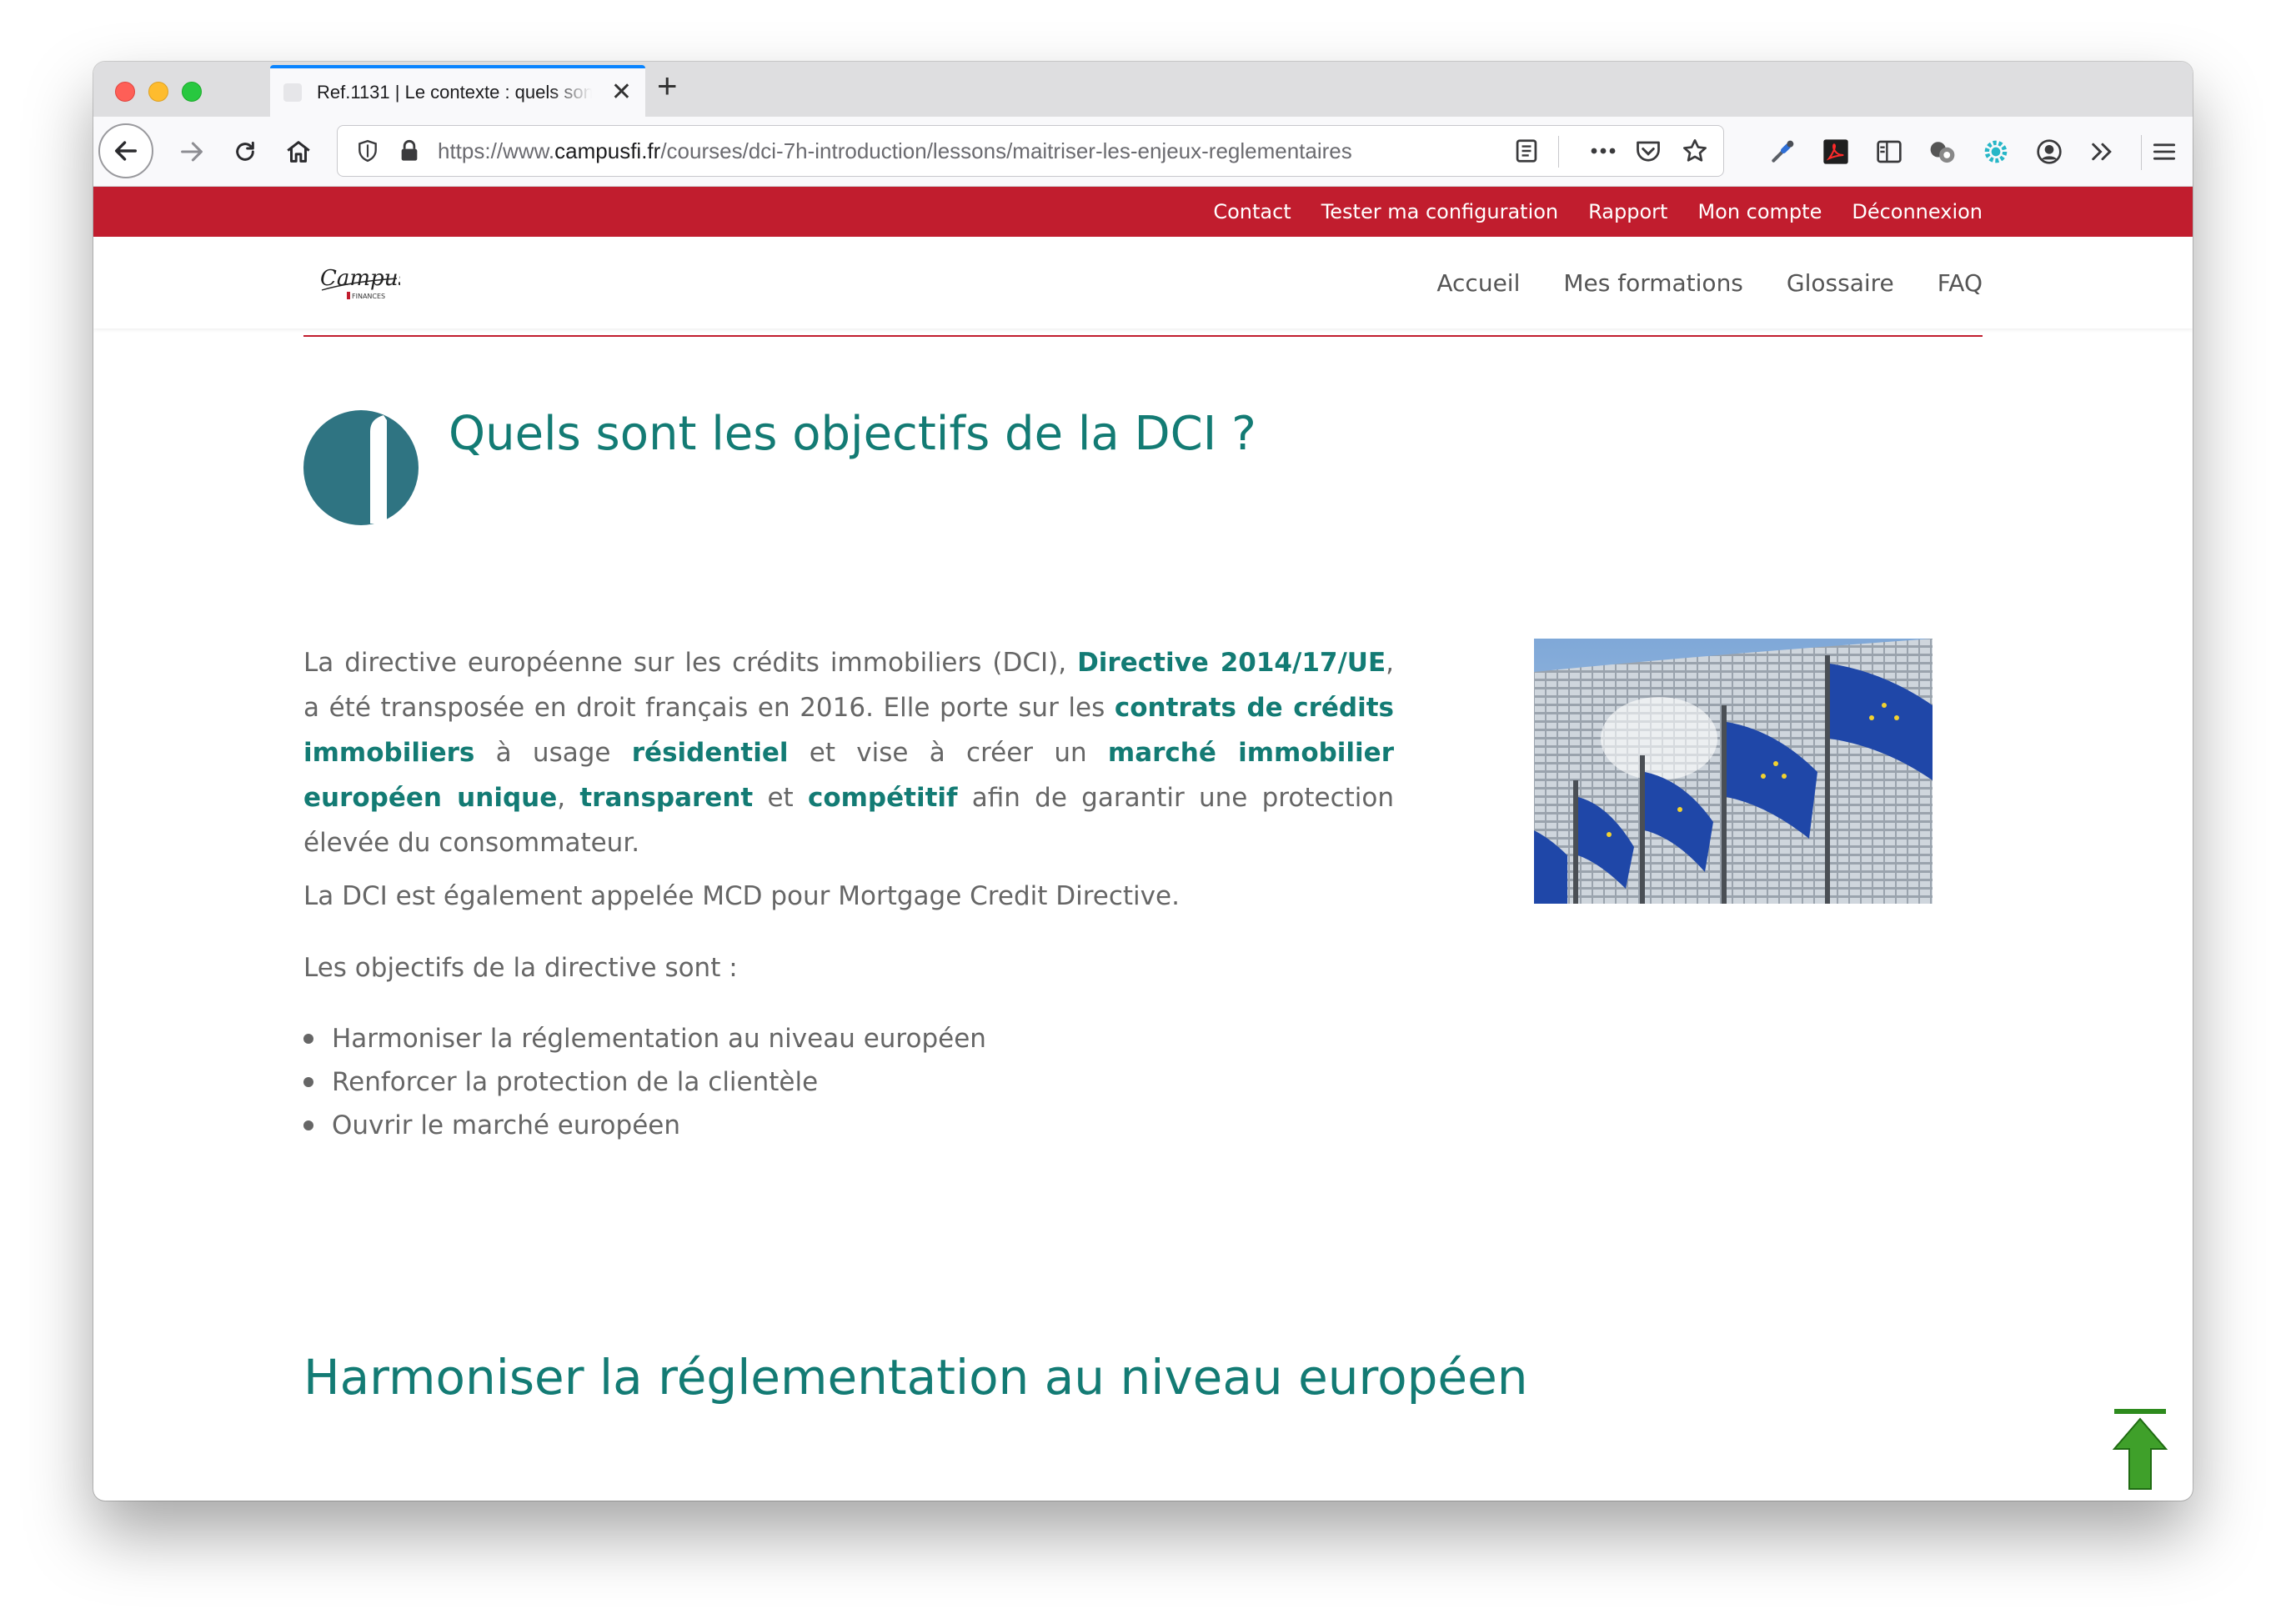 This screenshot has height=1624, width=2286. Describe the element at coordinates (245, 152) in the screenshot. I see `reload-icon` at that location.